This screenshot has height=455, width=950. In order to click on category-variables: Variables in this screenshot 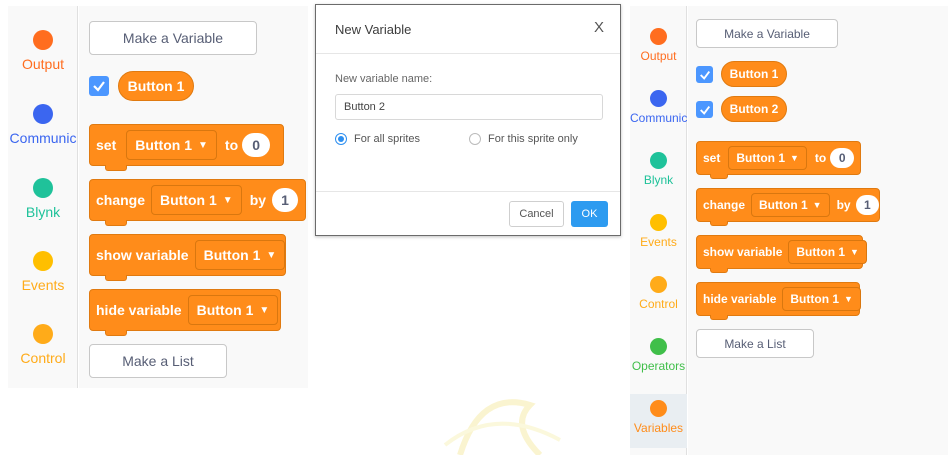, I will do `click(658, 421)`.